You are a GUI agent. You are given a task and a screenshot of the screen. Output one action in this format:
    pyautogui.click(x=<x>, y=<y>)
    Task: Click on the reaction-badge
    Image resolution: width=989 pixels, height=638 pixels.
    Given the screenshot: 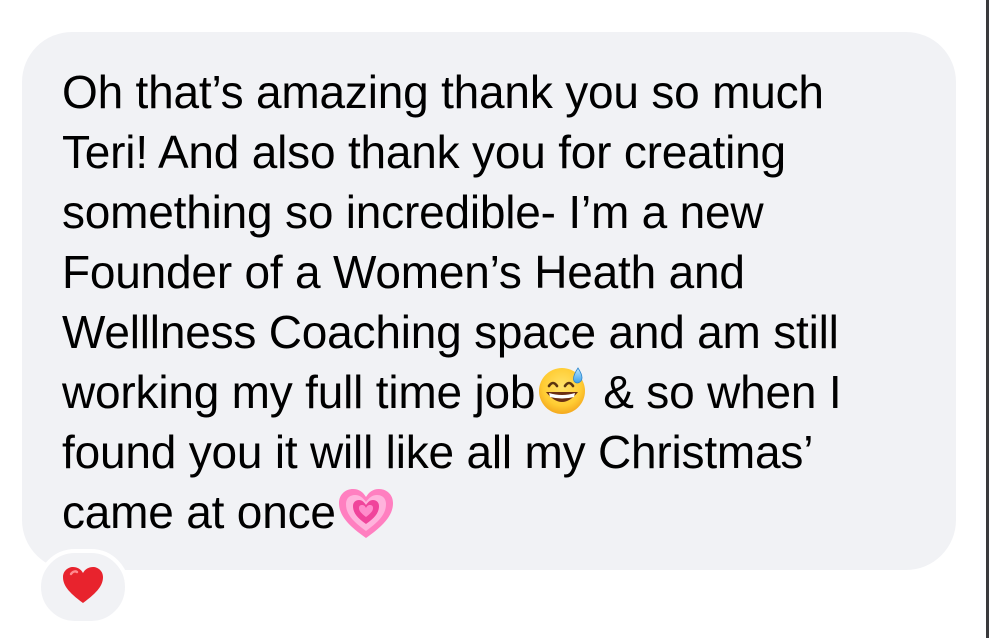 What is the action you would take?
    pyautogui.click(x=83, y=587)
    